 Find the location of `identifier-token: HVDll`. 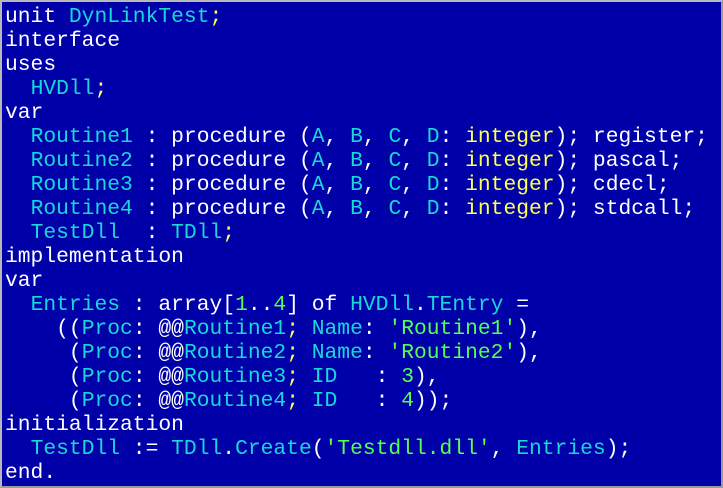

identifier-token: HVDll is located at coordinates (62, 89).